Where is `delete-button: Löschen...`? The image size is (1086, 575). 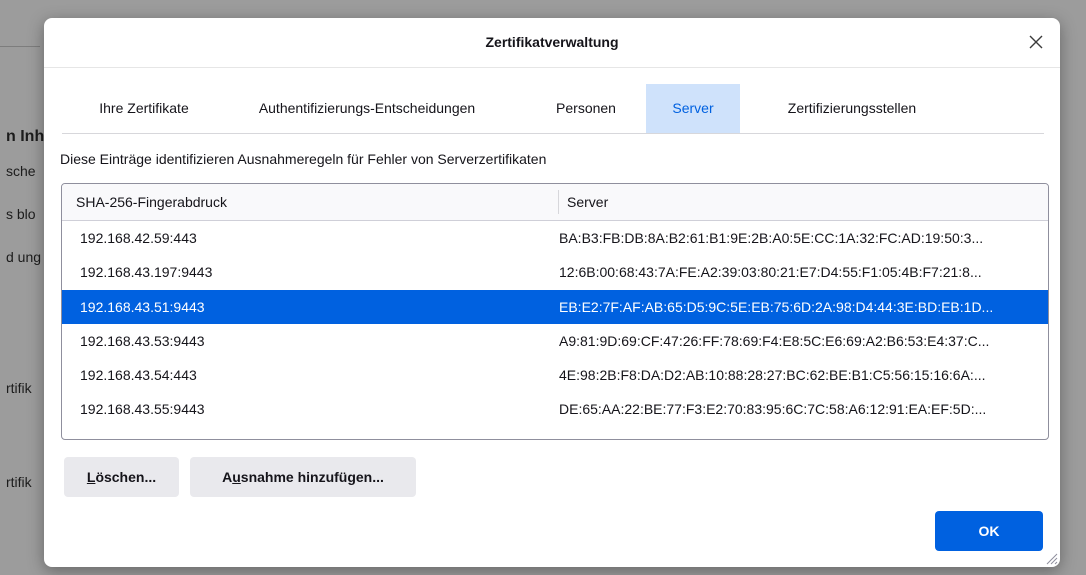
delete-button: Löschen... is located at coordinates (121, 477).